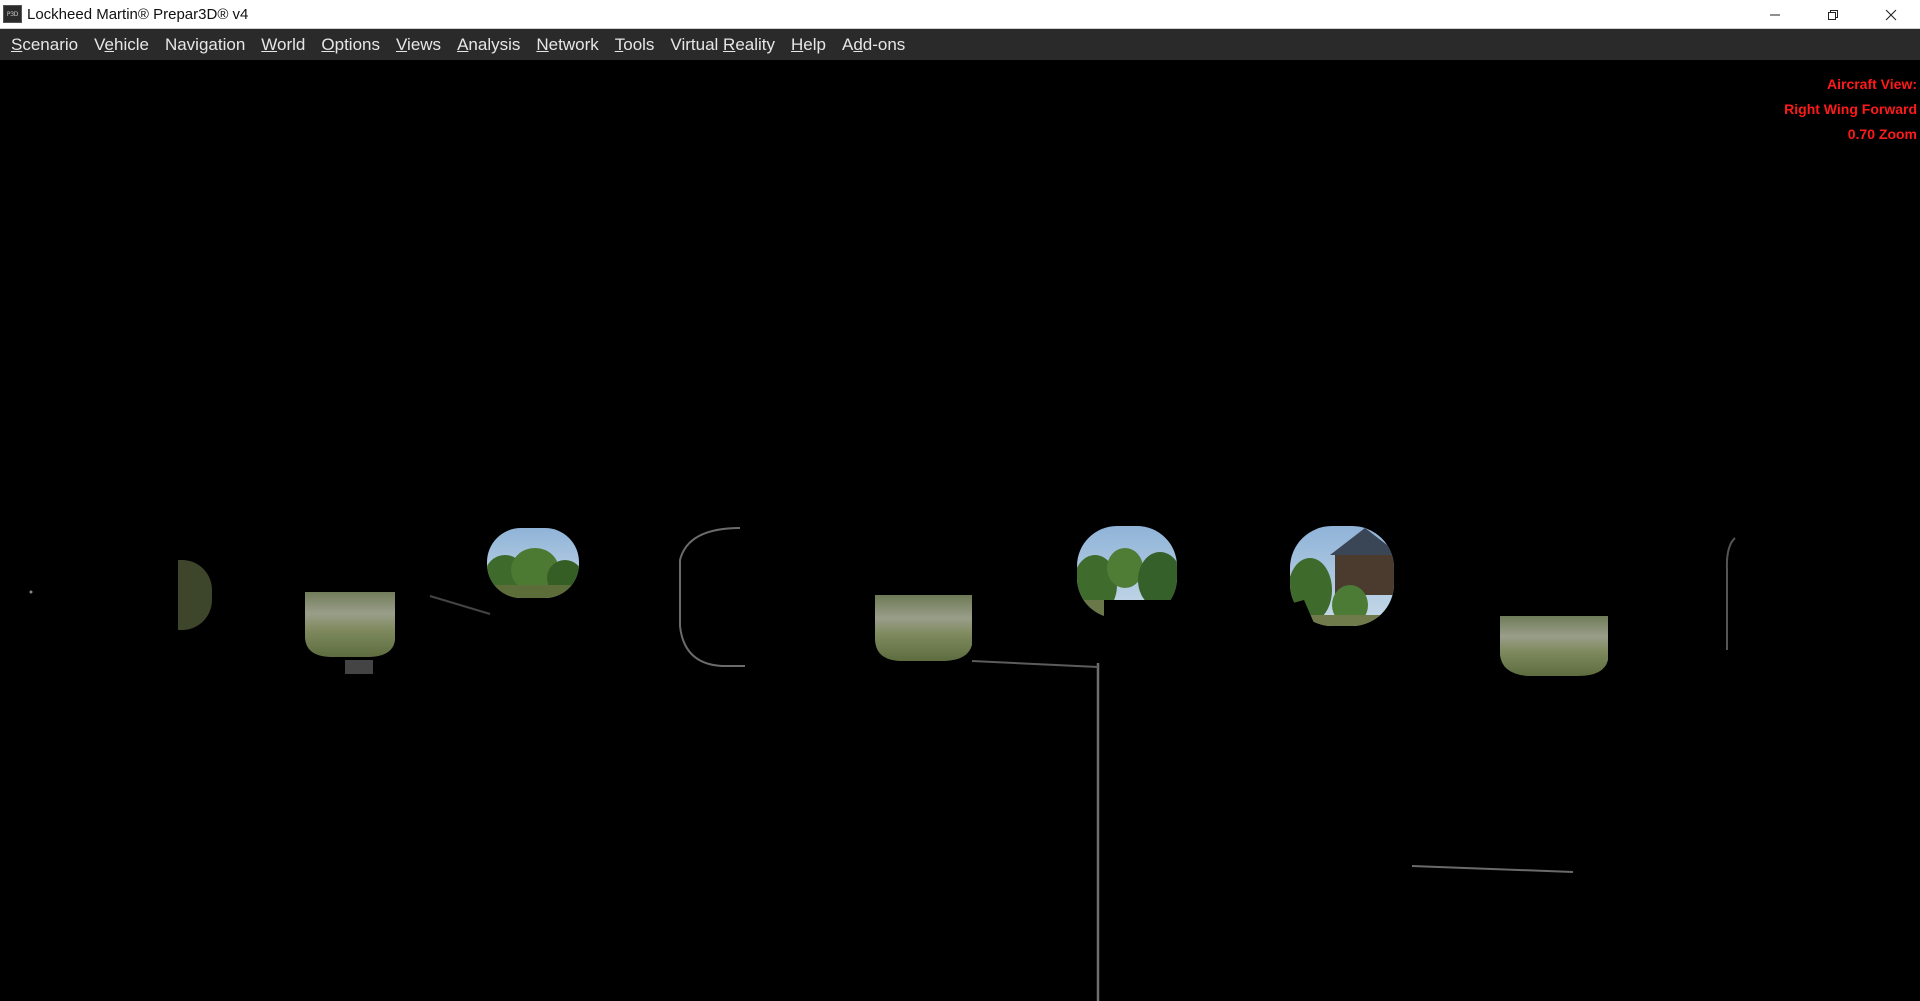  I want to click on menu-virtual-reality: Virtual Reality, so click(722, 44).